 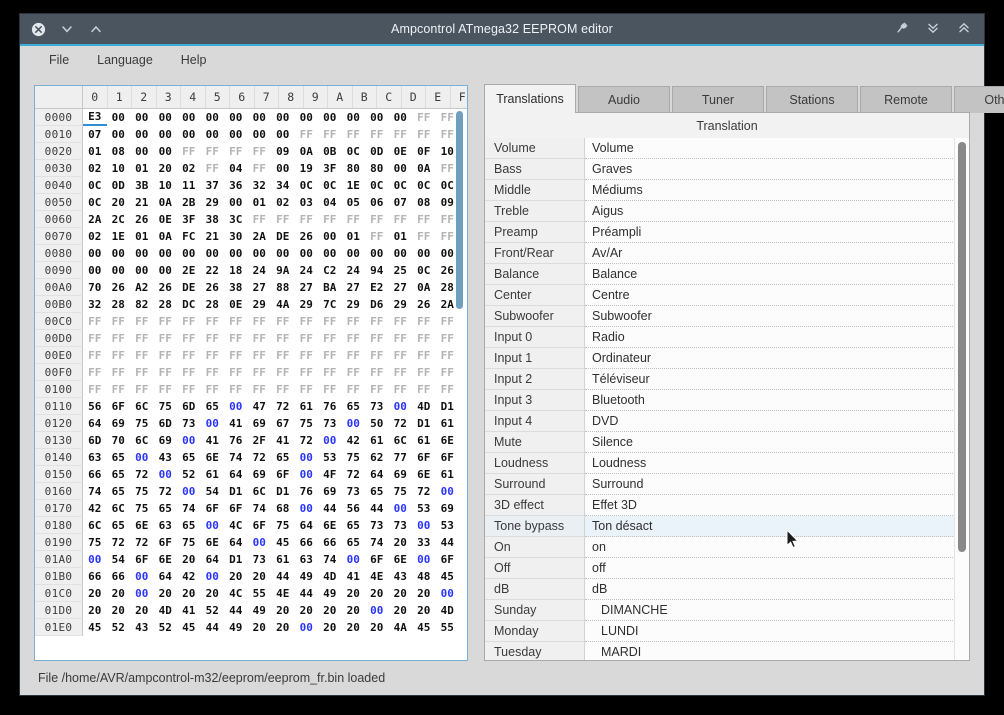 I want to click on hex-byte: 02, so click(x=189, y=168).